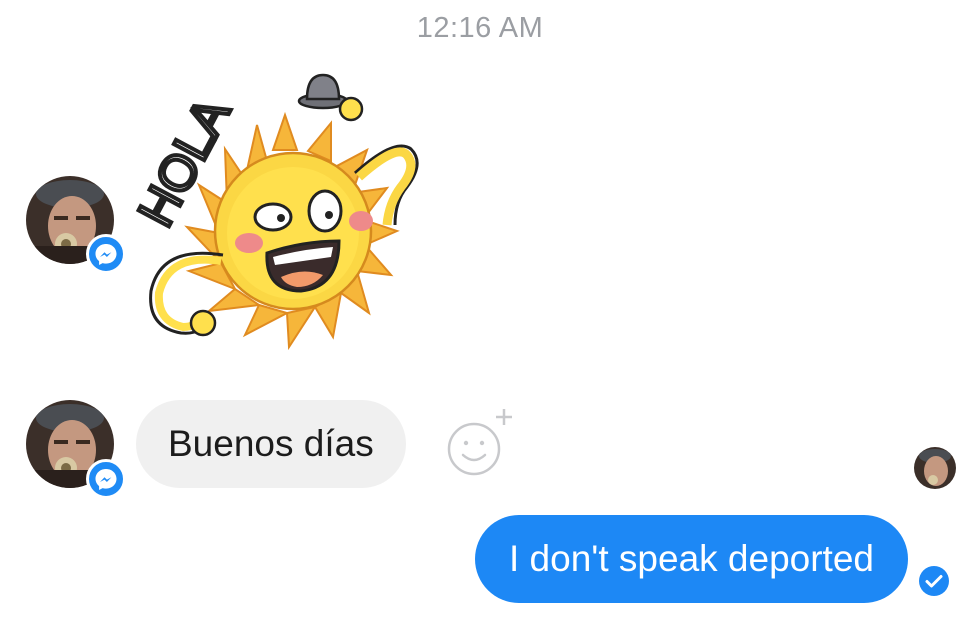 Image resolution: width=960 pixels, height=640 pixels. Describe the element at coordinates (691, 559) in the screenshot. I see `outgoing-message-bubble: I don't speak deported` at that location.